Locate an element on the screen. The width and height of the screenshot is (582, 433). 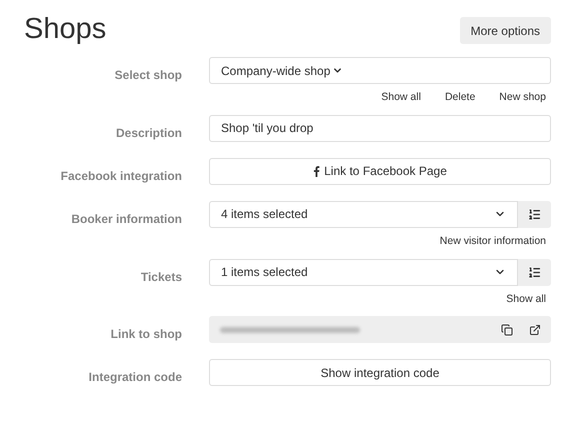
page-title: Shops is located at coordinates (65, 29).